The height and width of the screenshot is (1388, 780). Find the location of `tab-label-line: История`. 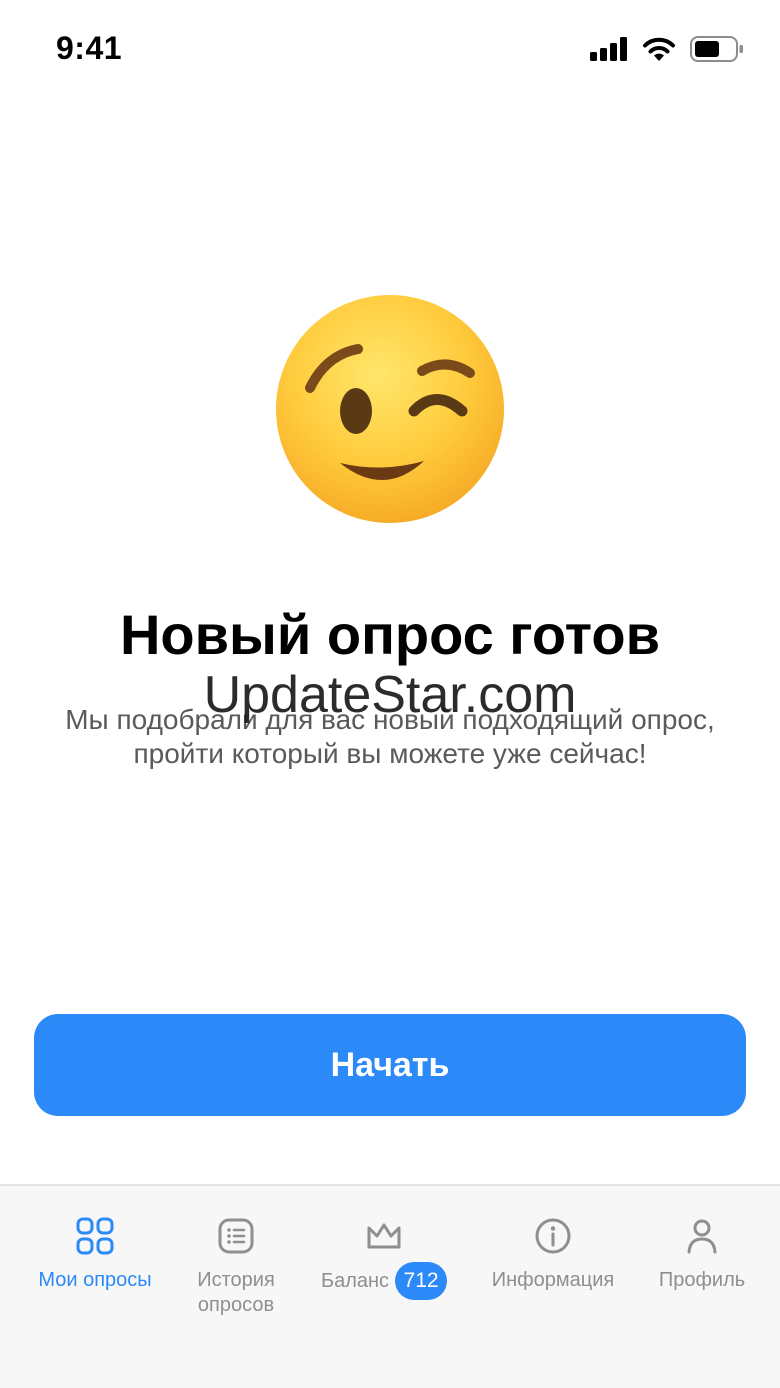

tab-label-line: История is located at coordinates (236, 1280).